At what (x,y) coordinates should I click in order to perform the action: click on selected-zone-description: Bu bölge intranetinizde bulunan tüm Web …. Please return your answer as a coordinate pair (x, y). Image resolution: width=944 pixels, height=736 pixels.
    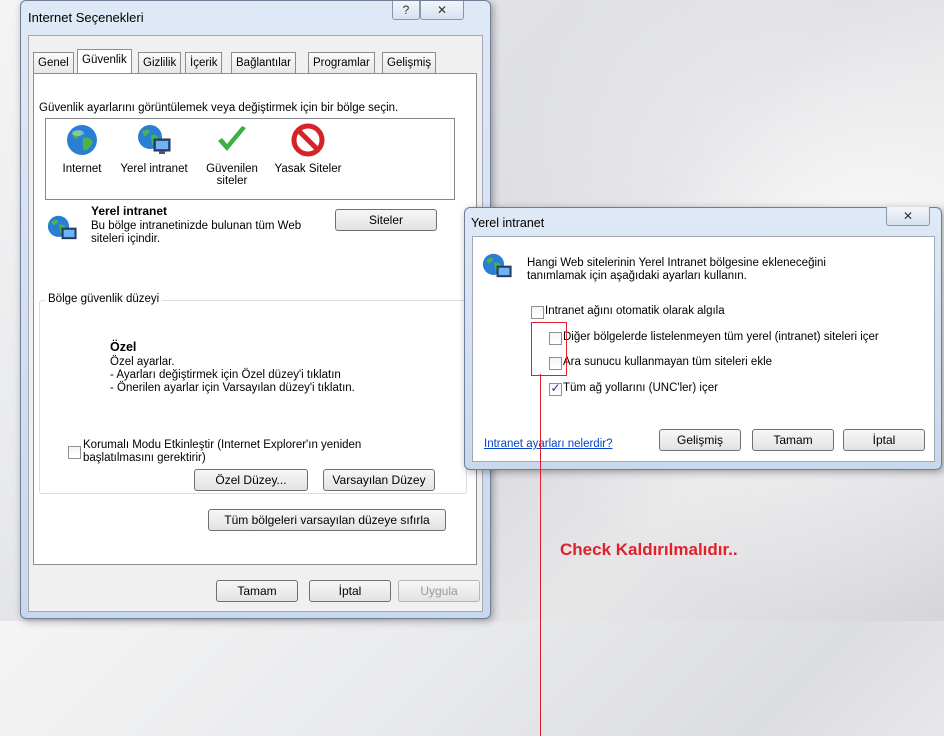
    Looking at the image, I should click on (196, 232).